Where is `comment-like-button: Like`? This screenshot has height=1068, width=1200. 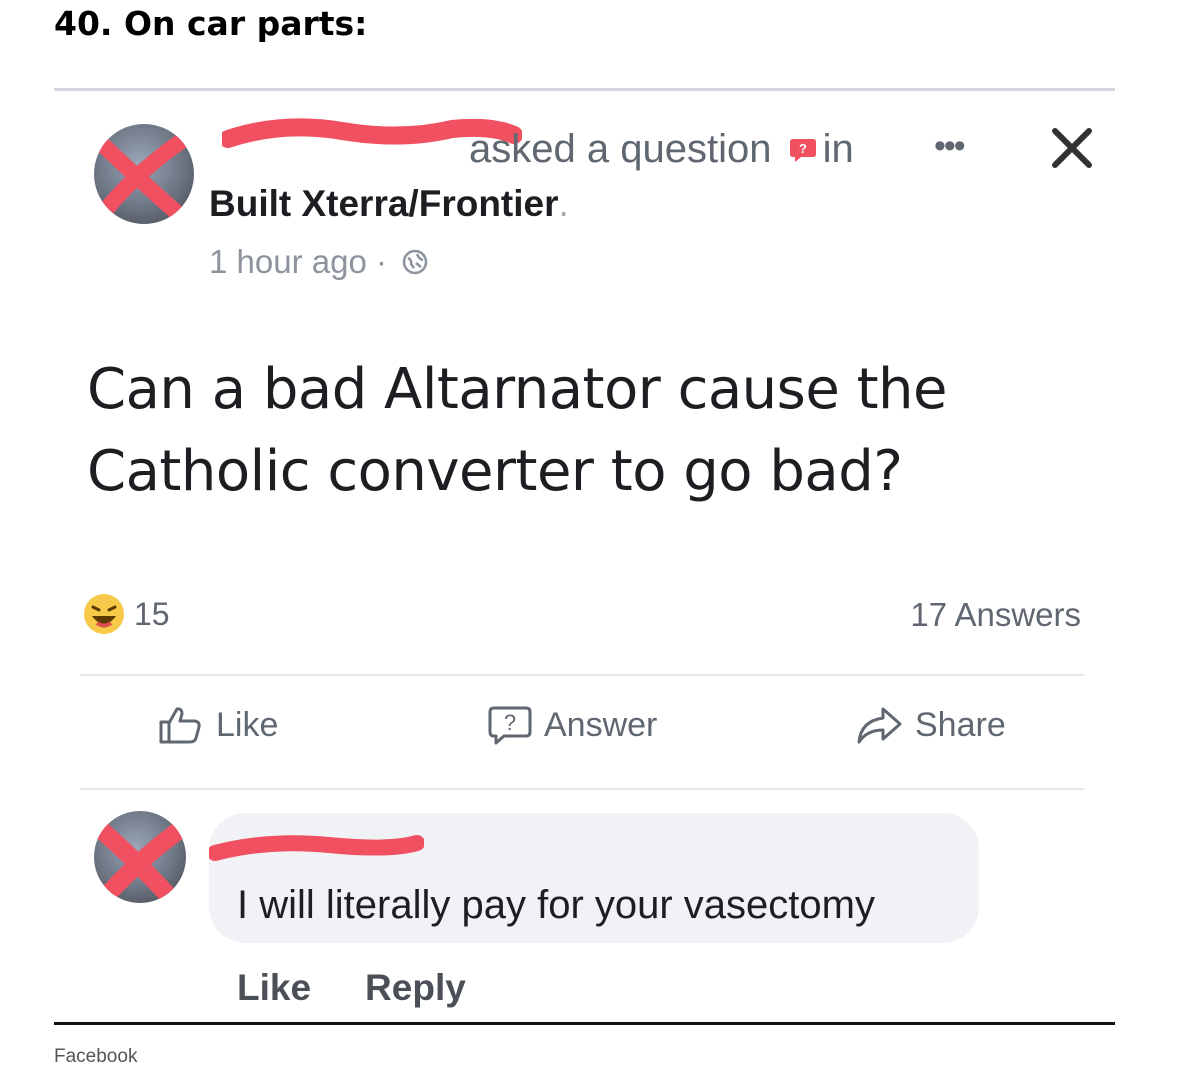
comment-like-button: Like is located at coordinates (274, 988).